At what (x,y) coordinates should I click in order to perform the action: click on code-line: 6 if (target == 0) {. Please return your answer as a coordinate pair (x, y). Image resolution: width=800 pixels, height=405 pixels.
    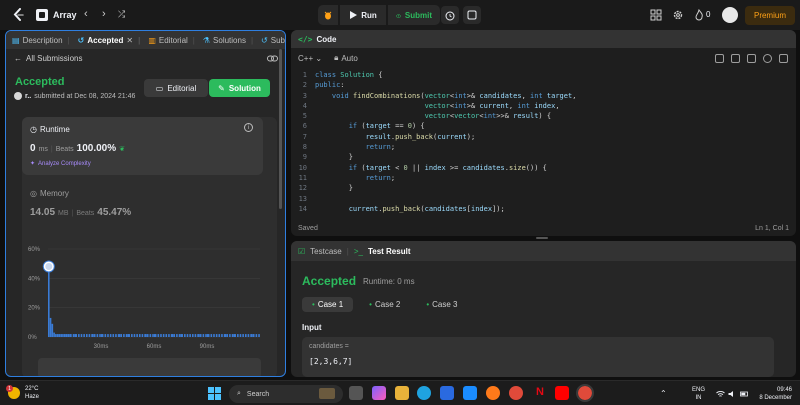
    Looking at the image, I should click on (543, 126).